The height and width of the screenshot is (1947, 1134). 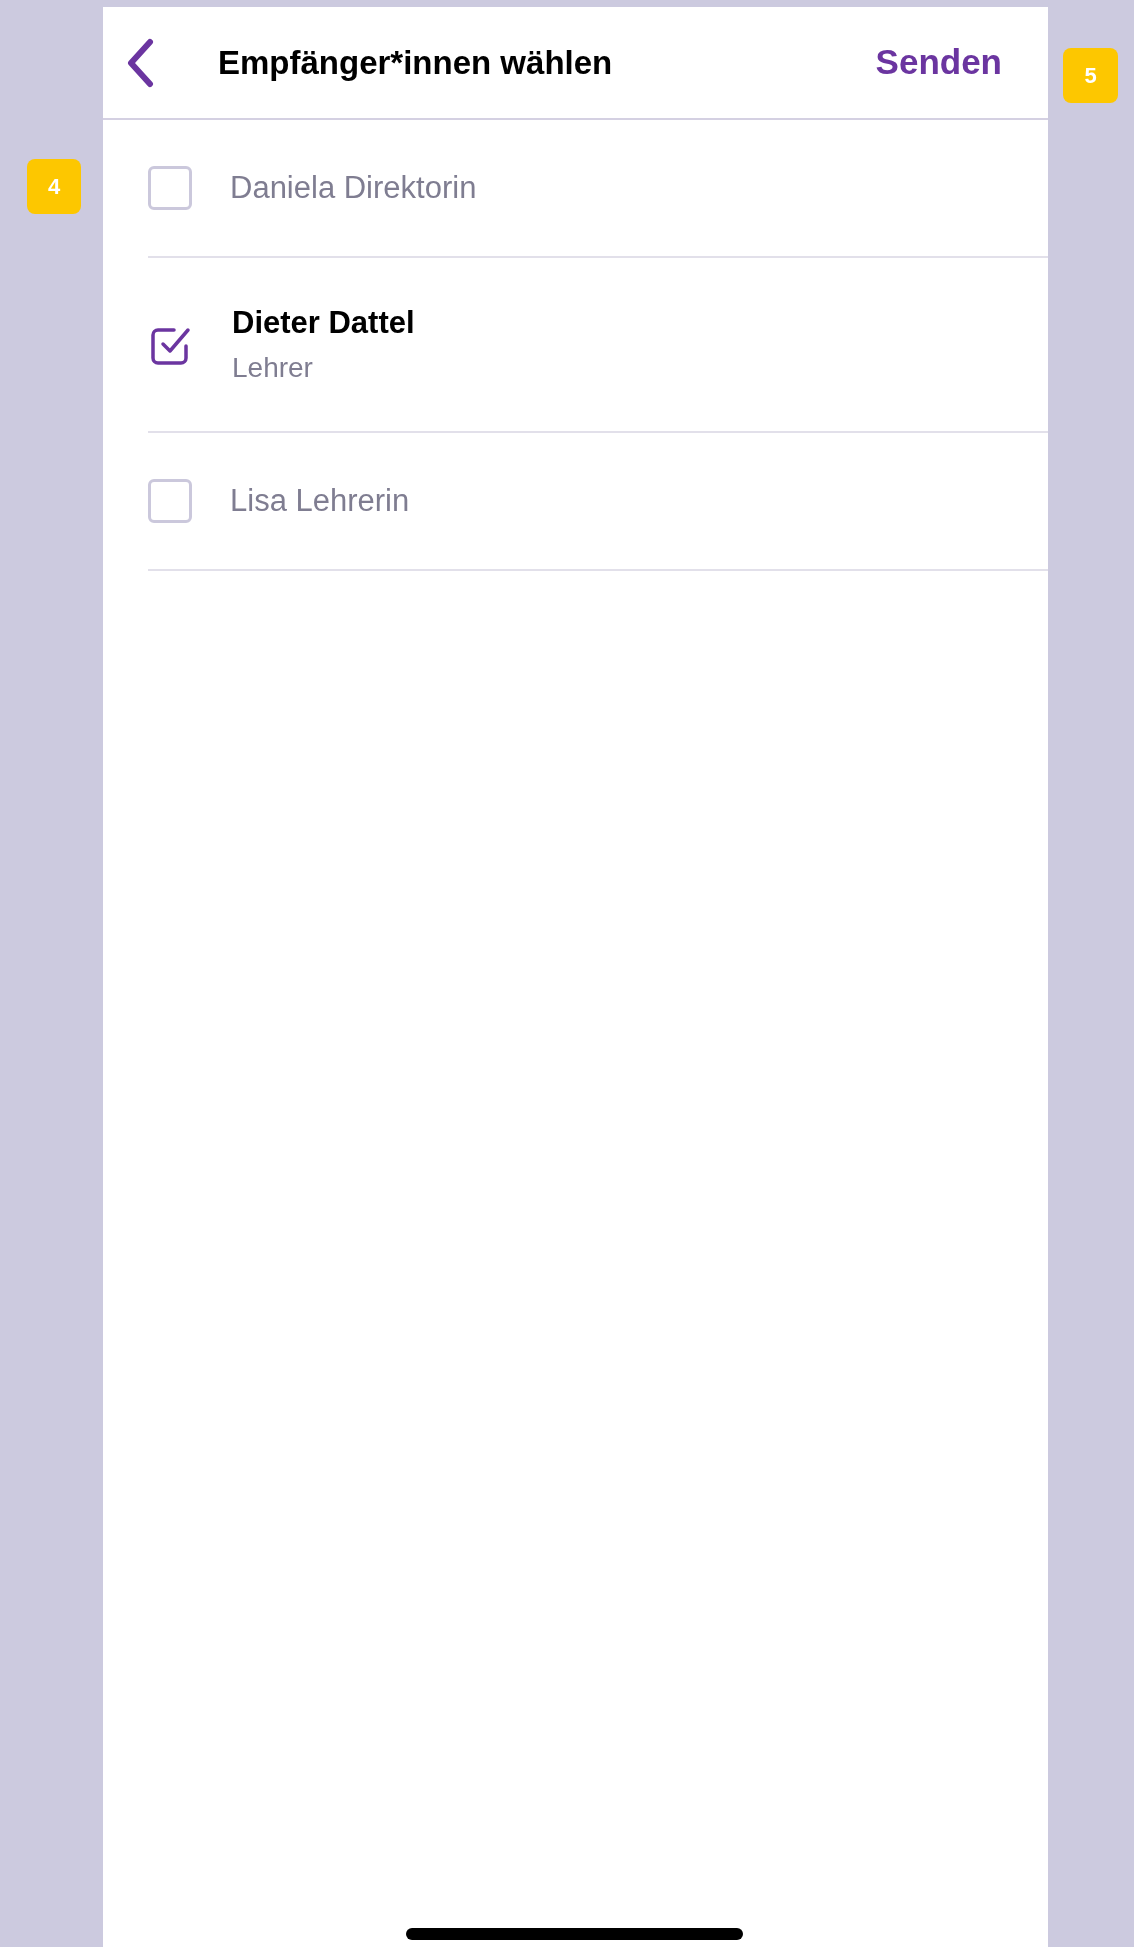 I want to click on annotation-badge: 4, so click(x=54, y=186).